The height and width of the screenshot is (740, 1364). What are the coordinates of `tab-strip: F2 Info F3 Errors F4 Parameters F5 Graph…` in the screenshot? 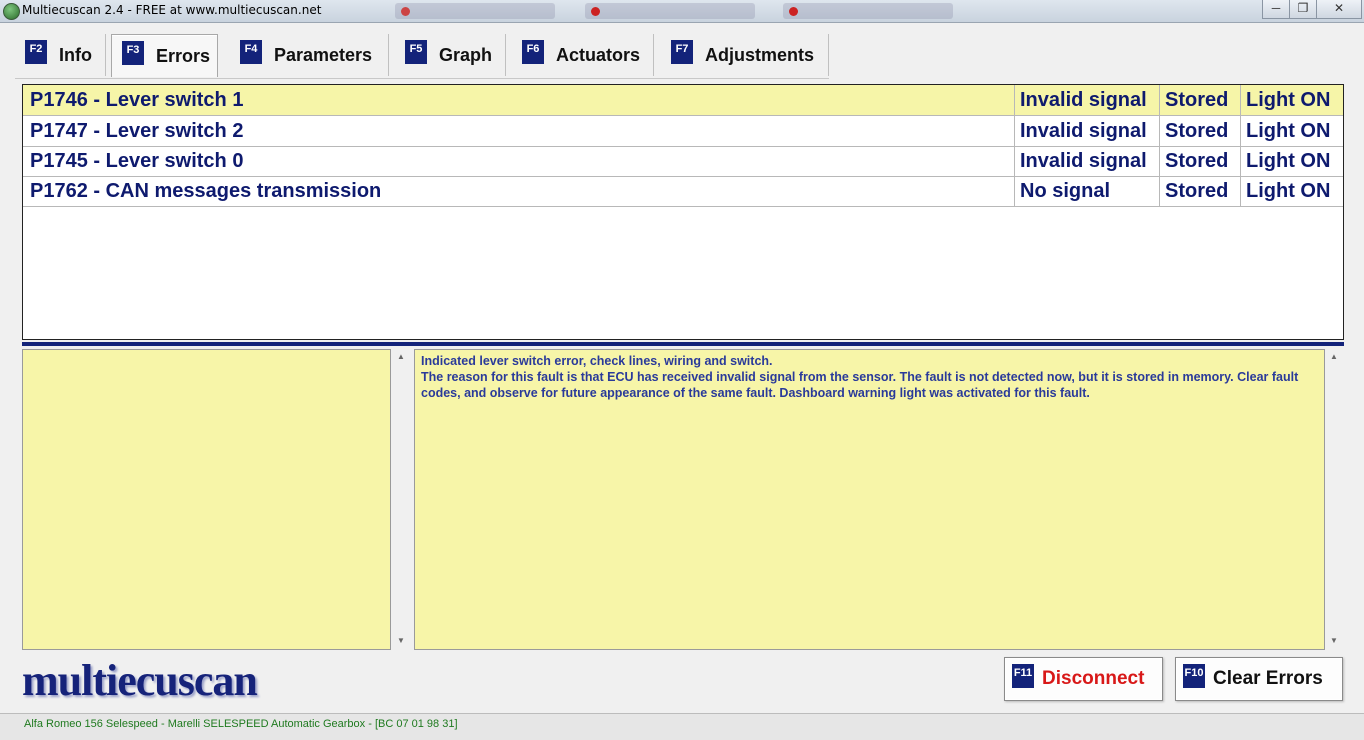 It's located at (422, 56).